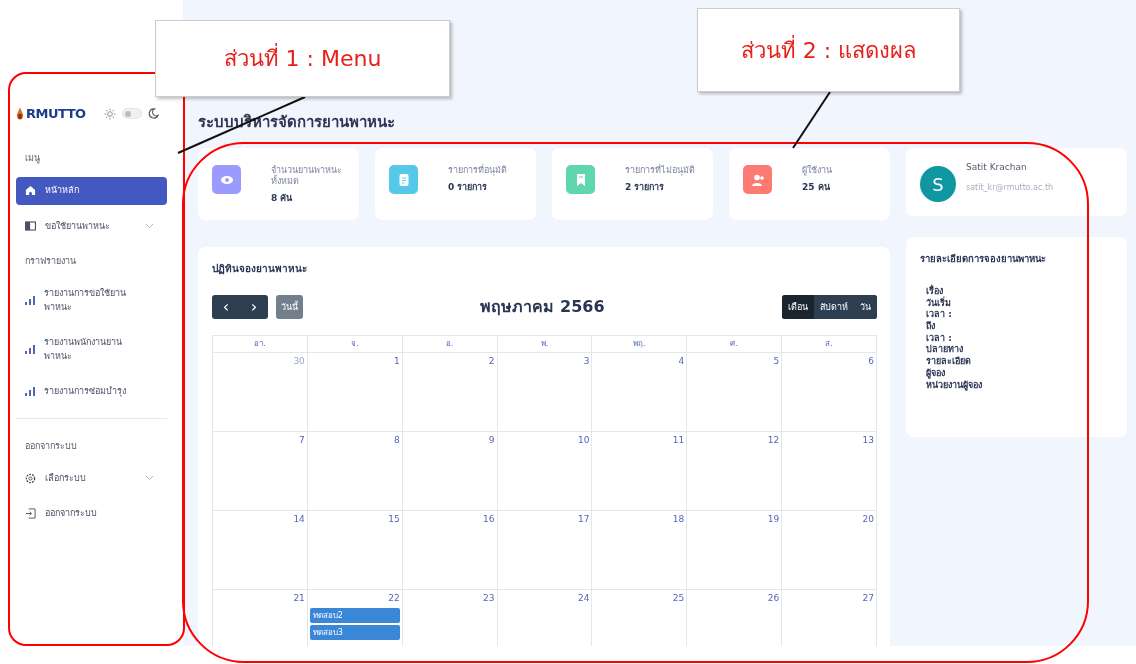  What do you see at coordinates (868, 440) in the screenshot?
I see `day-number: 13` at bounding box center [868, 440].